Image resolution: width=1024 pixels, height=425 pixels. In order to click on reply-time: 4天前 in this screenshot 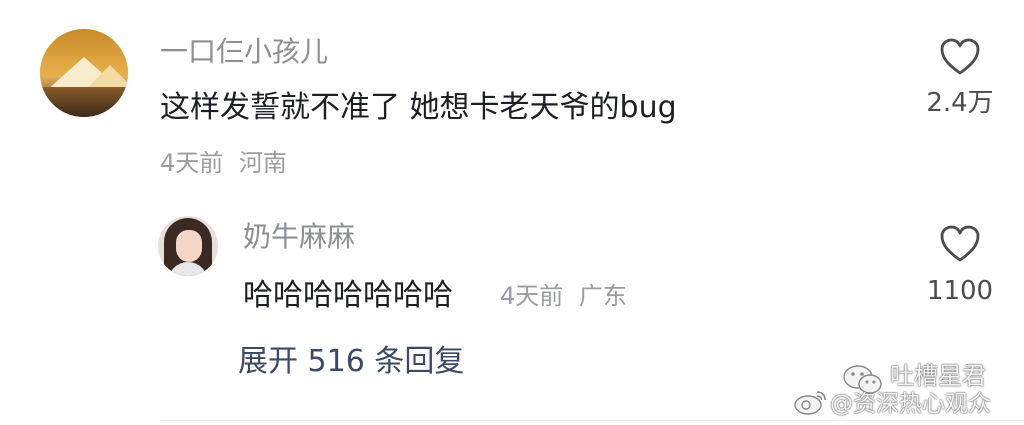, I will do `click(532, 296)`.